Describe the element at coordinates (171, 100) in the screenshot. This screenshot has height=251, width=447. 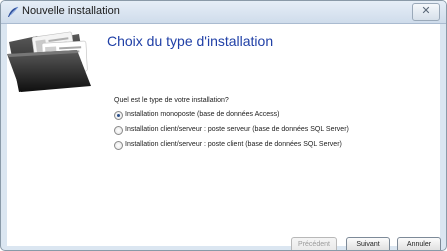
I see `question-label: Quel est le type de votre installation?` at that location.